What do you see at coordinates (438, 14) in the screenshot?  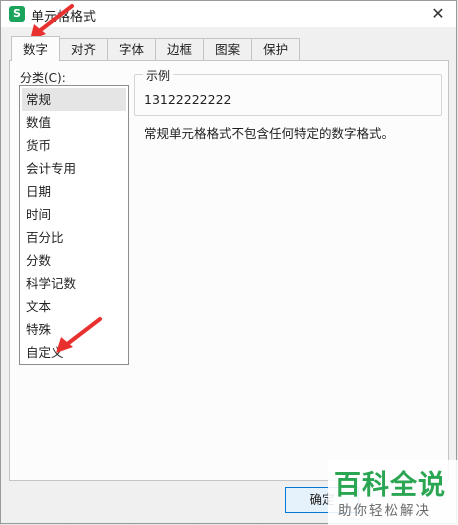 I see `close-button: ✕` at bounding box center [438, 14].